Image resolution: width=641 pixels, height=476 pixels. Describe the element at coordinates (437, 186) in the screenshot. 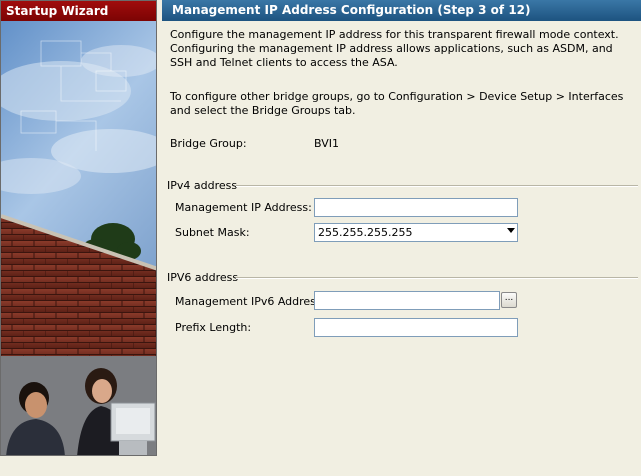

I see `ipv4-group-divider` at that location.